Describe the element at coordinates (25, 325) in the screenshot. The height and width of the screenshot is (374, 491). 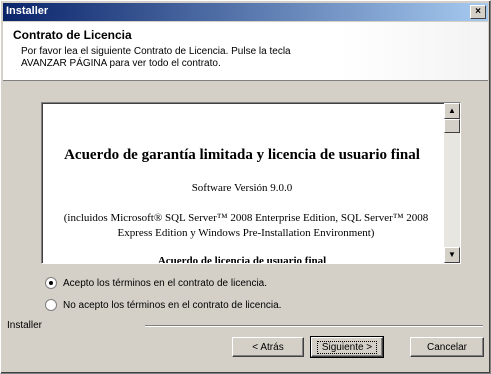
I see `footer-brand-label: Installer` at that location.